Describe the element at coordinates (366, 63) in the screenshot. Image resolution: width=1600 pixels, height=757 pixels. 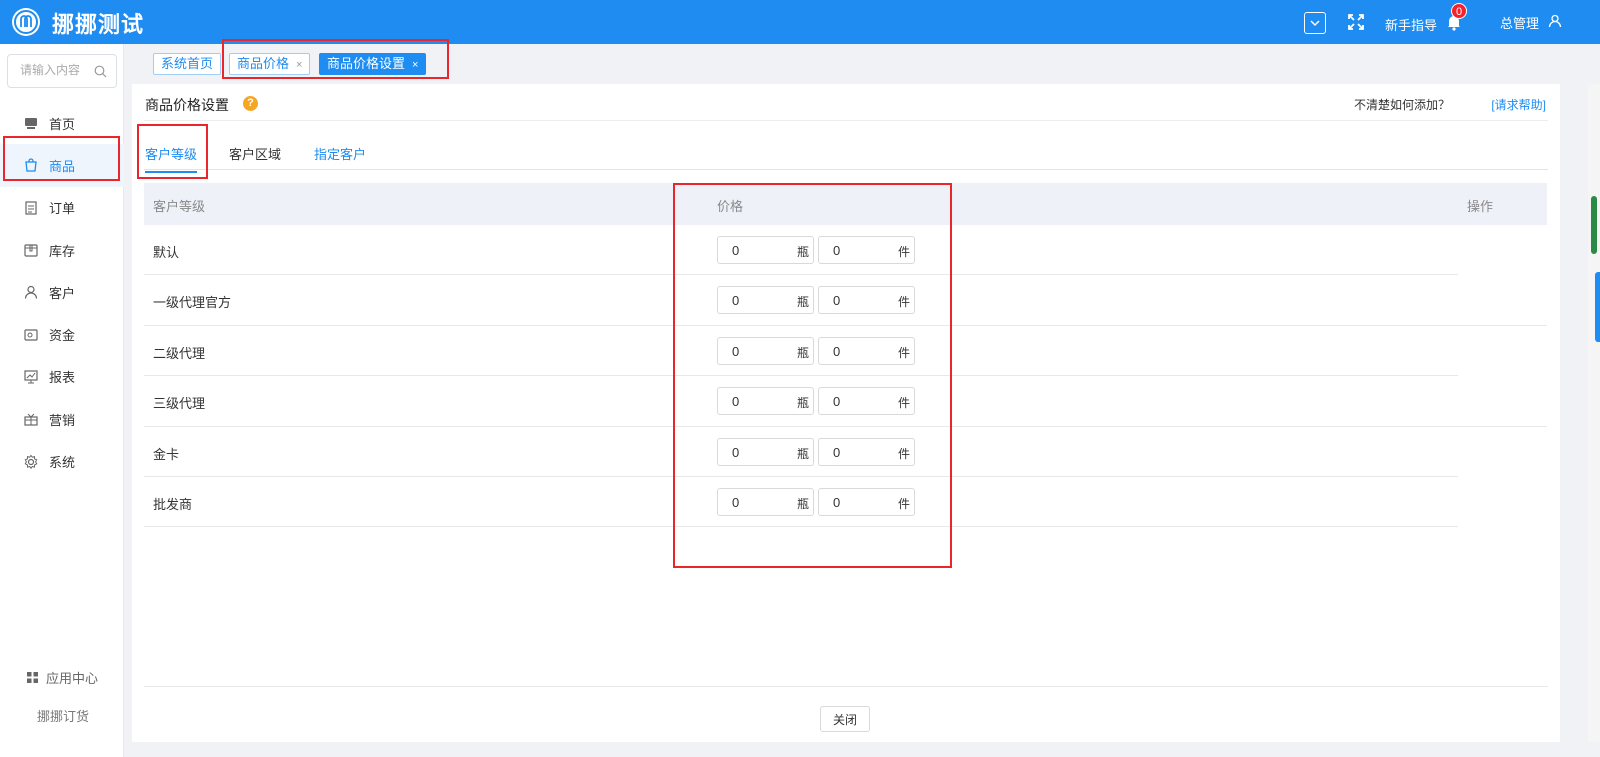
I see `tab-label: 商品价格设置` at that location.